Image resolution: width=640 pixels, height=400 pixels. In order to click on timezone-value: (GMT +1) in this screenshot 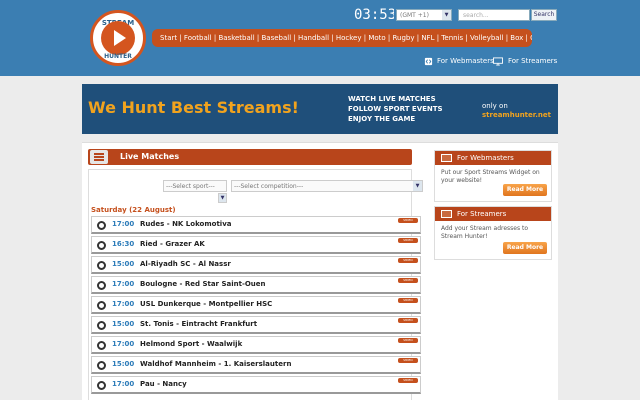, I will do `click(414, 15)`.